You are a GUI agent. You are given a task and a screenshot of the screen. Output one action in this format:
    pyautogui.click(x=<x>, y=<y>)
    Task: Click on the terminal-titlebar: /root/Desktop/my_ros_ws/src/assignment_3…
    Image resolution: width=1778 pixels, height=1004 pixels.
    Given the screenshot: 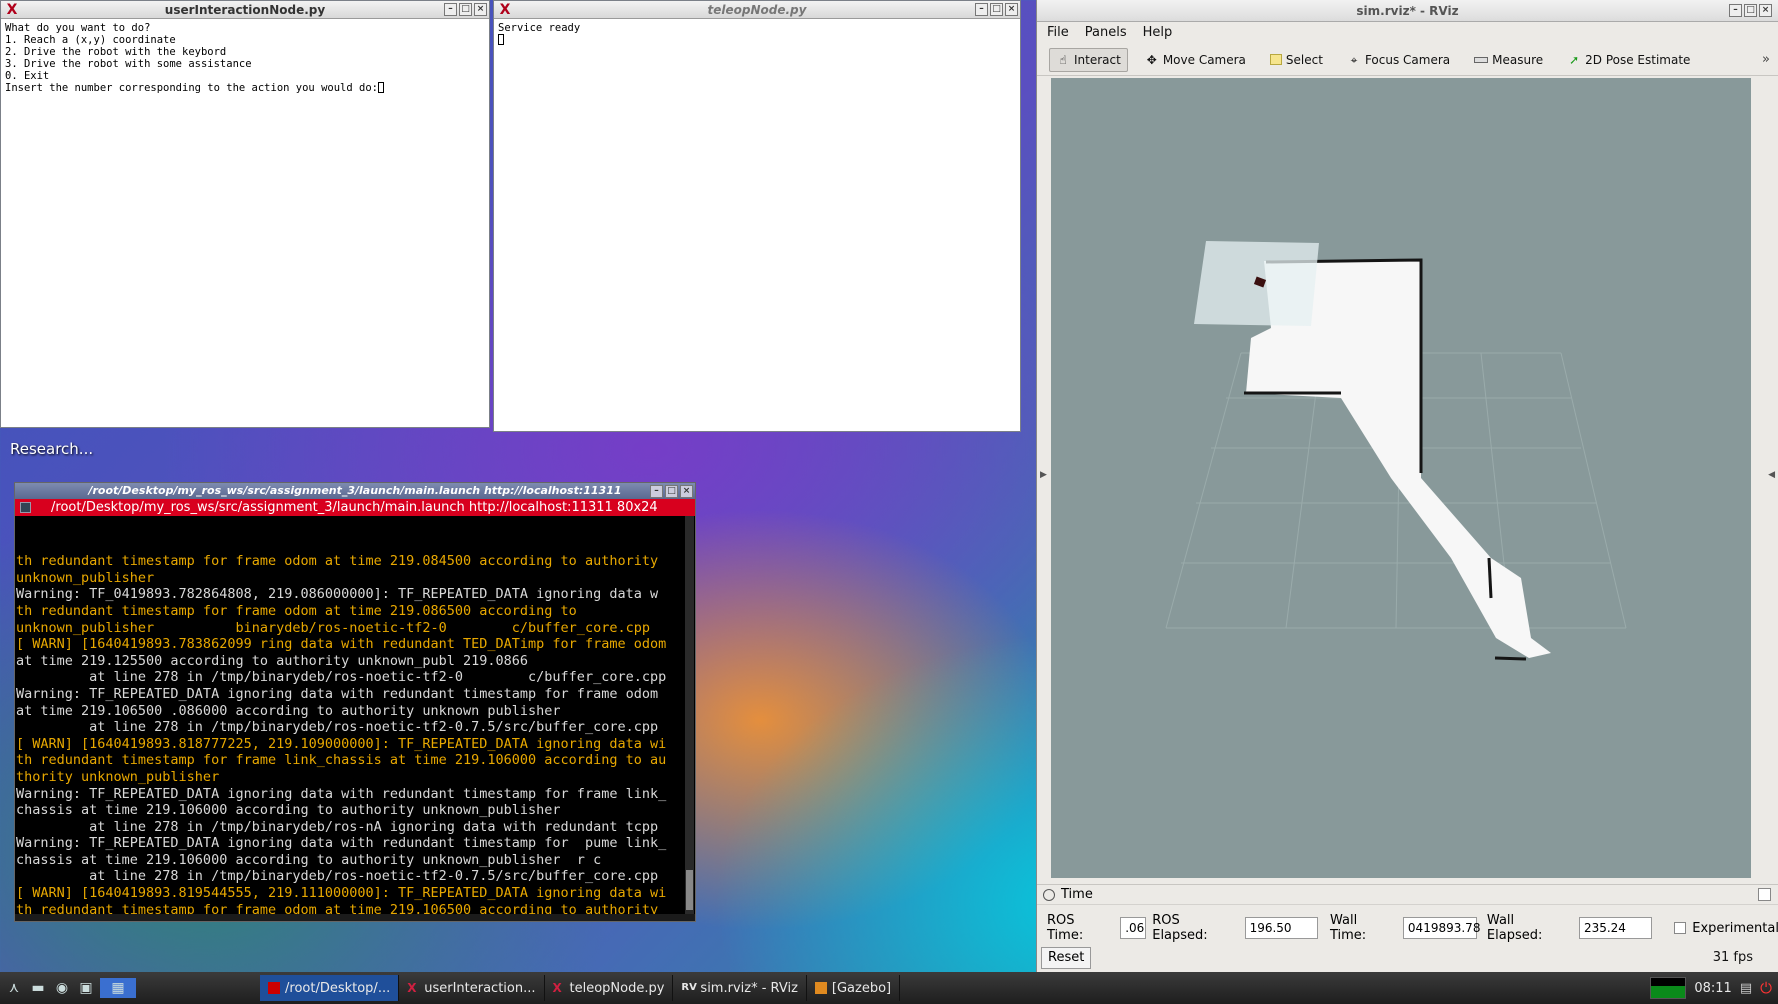 What is the action you would take?
    pyautogui.click(x=355, y=491)
    